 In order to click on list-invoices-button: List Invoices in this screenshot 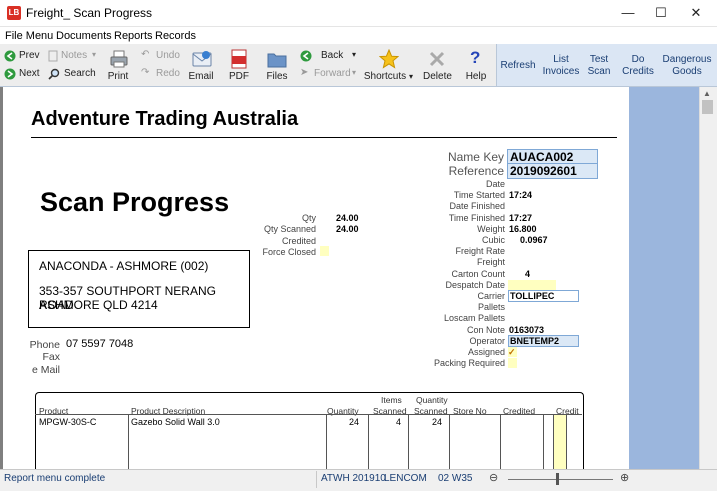, I will do `click(561, 66)`.